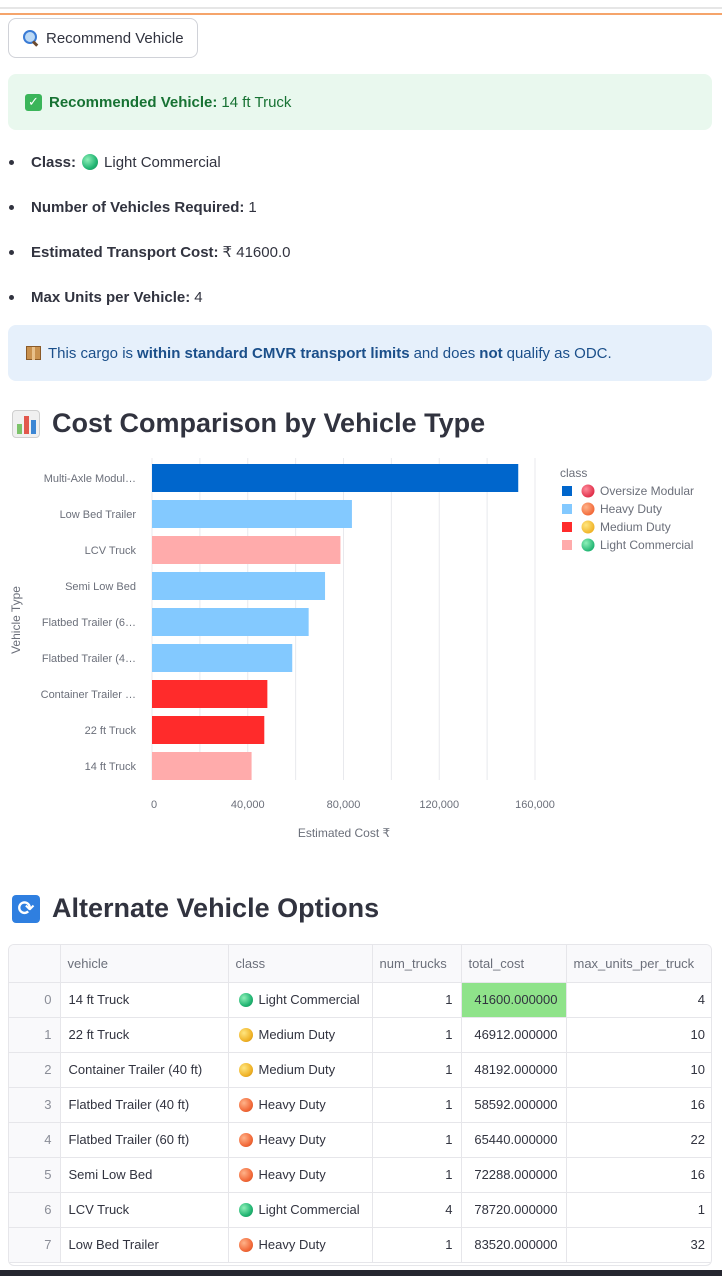 The height and width of the screenshot is (1276, 722). Describe the element at coordinates (588, 491) in the screenshot. I see `red-circle-icon` at that location.